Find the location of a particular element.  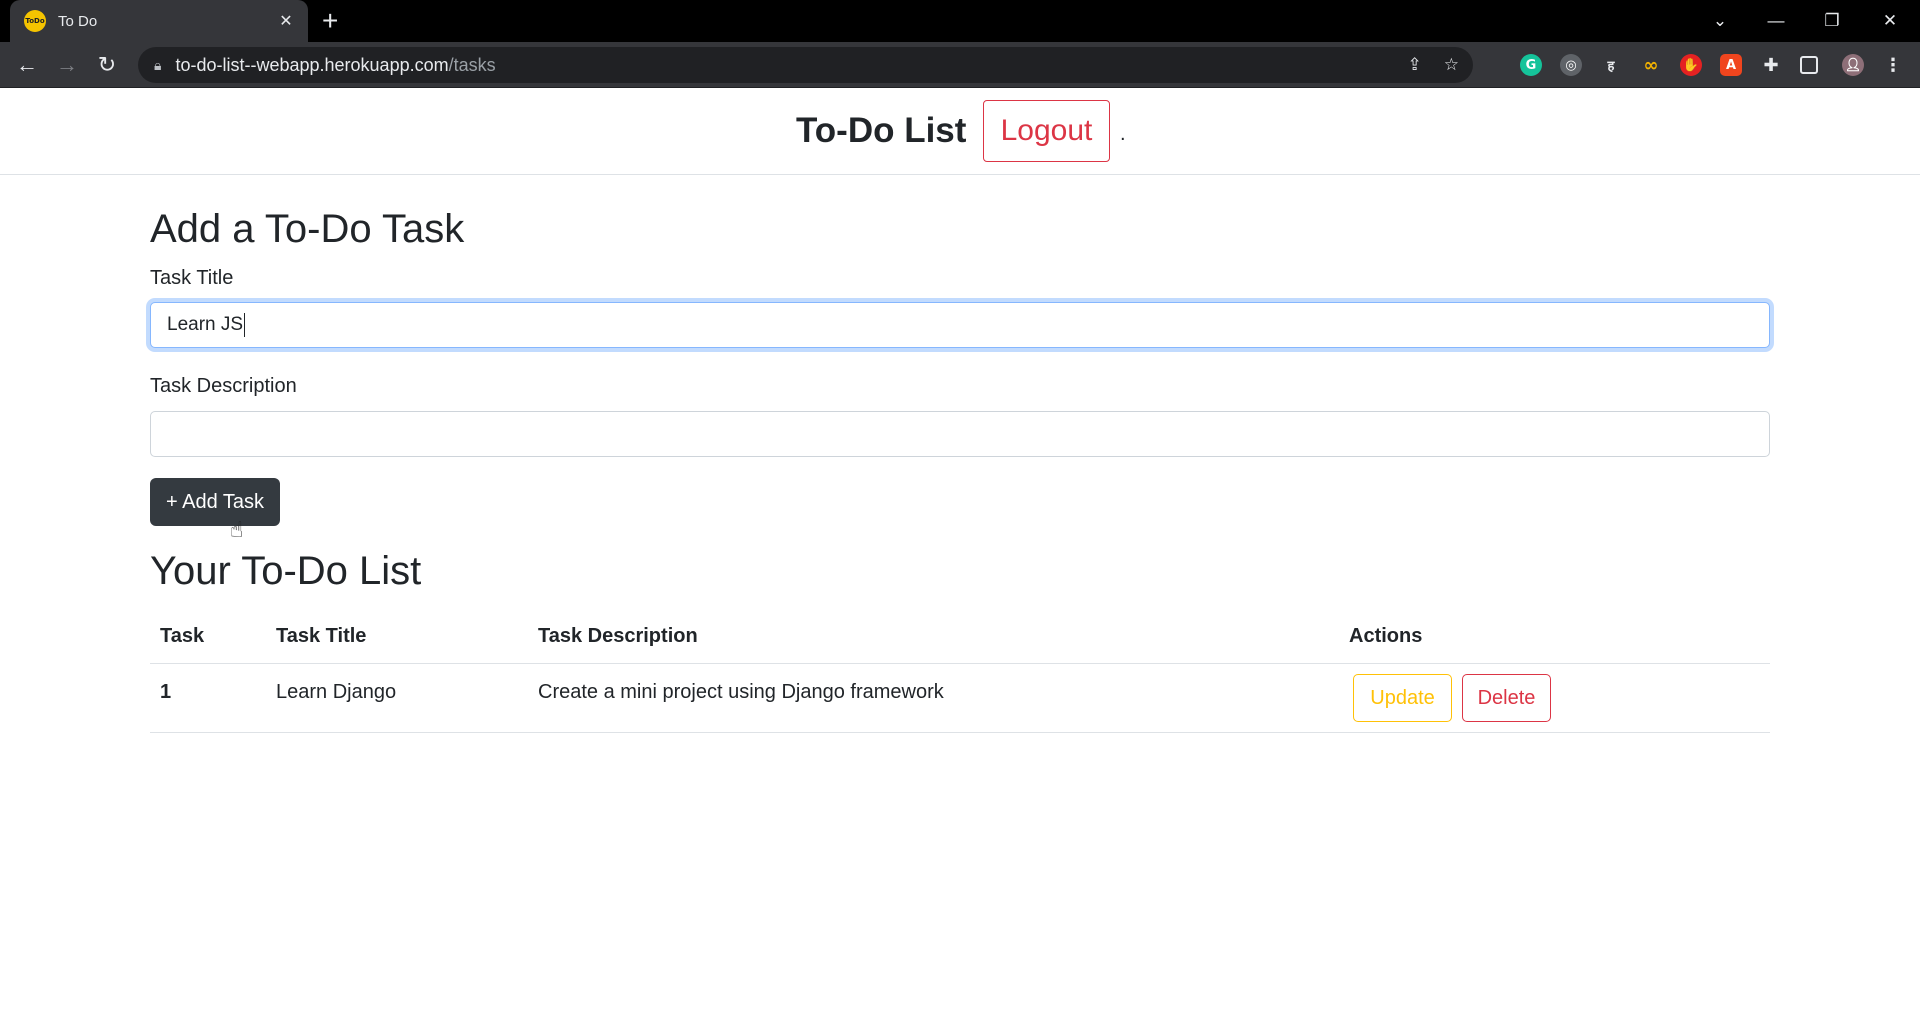

task-title-cell: Learn Django is located at coordinates (336, 692).